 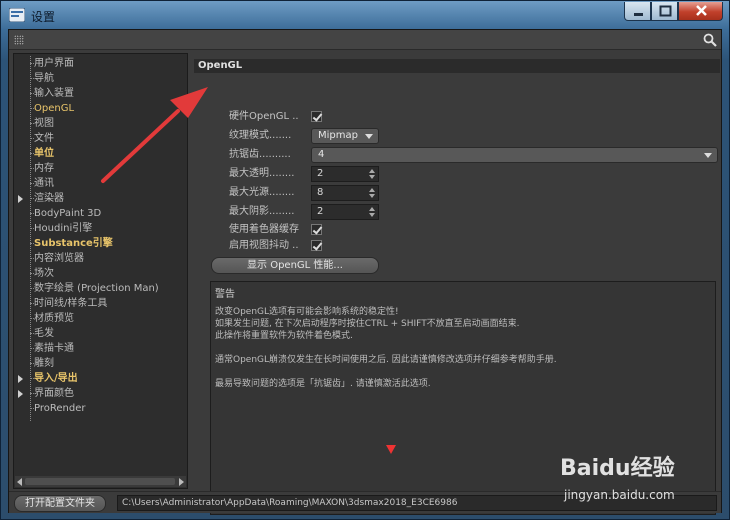 I want to click on tree-item: 数字绘景 (Projection Man), so click(x=100, y=288).